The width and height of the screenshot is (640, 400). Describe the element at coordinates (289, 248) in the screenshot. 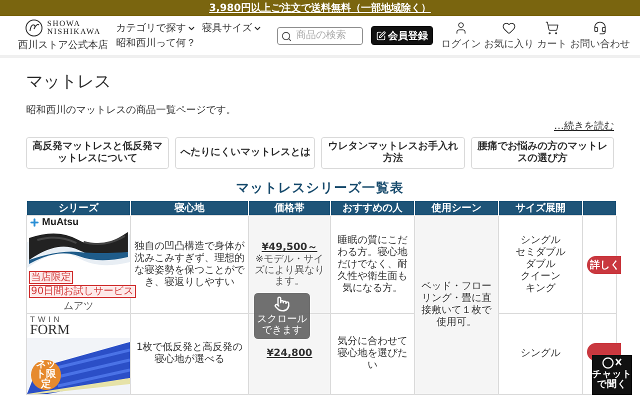

I see `price-link: ¥49,500～` at that location.